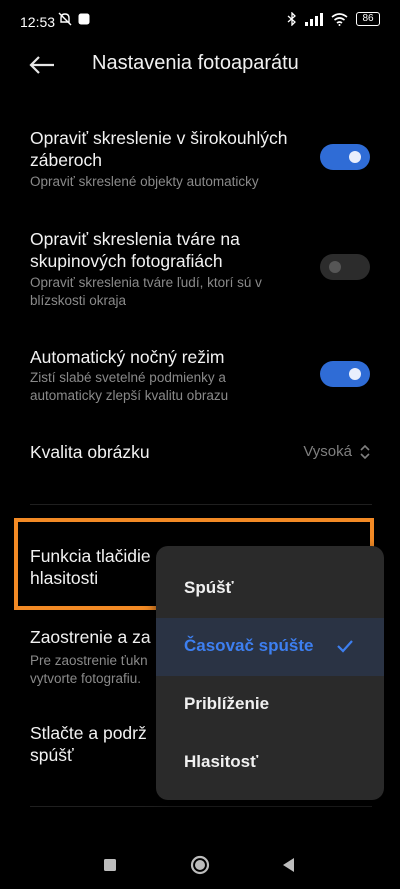 This screenshot has width=400, height=889. Describe the element at coordinates (65, 19) in the screenshot. I see `do-not-disturb-icon` at that location.